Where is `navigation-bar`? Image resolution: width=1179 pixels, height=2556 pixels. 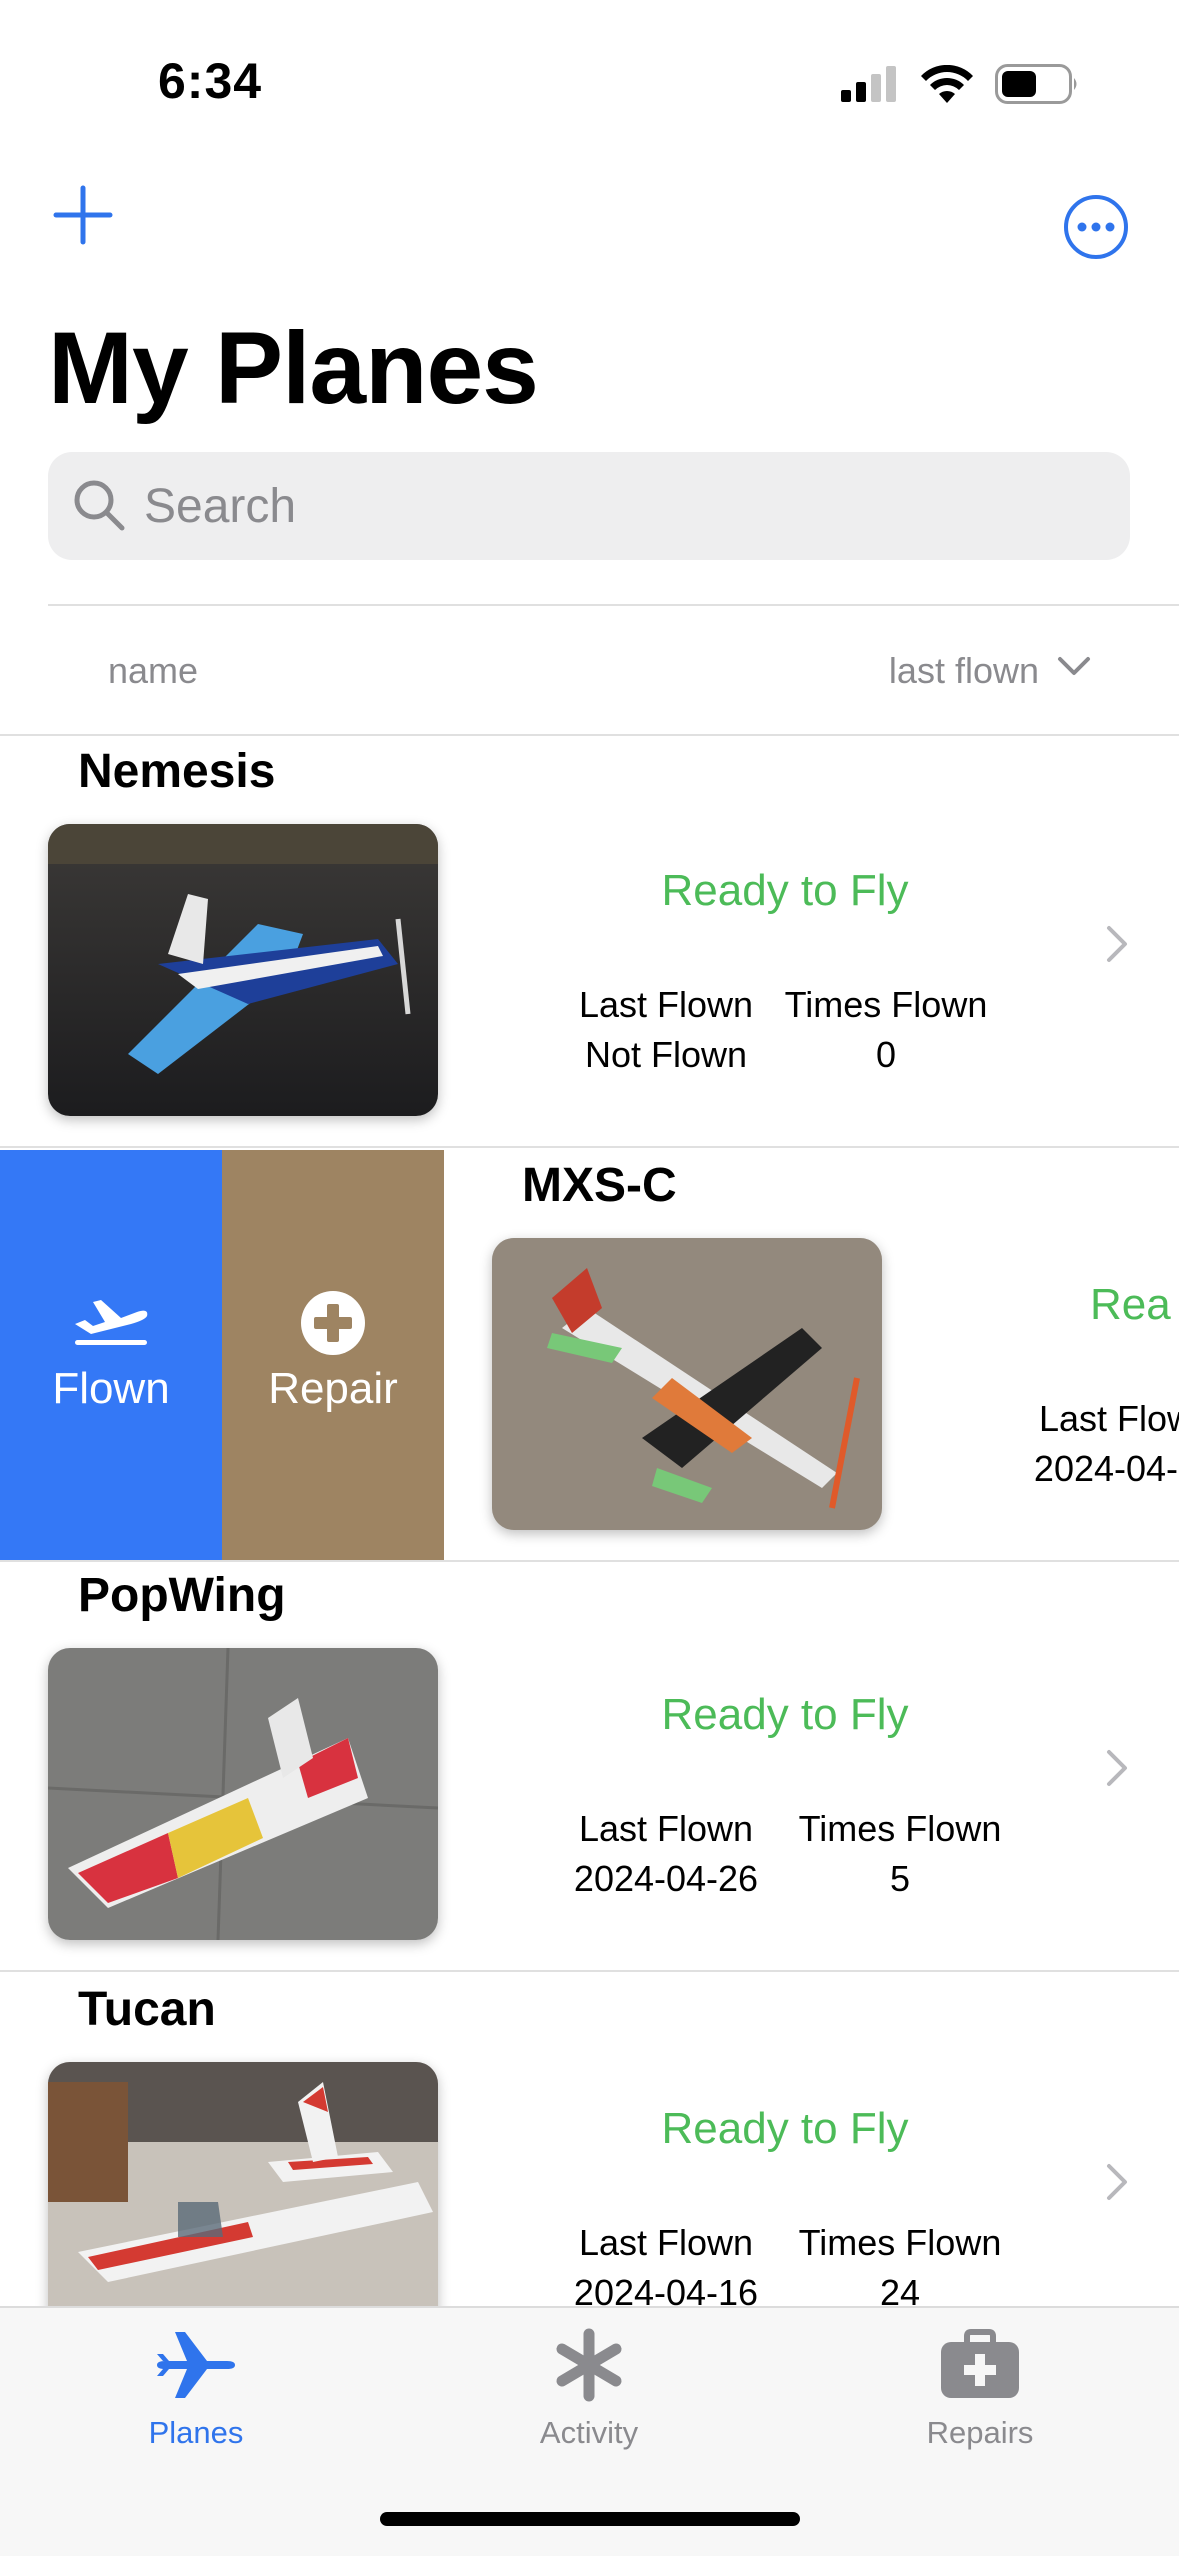 navigation-bar is located at coordinates (589, 230).